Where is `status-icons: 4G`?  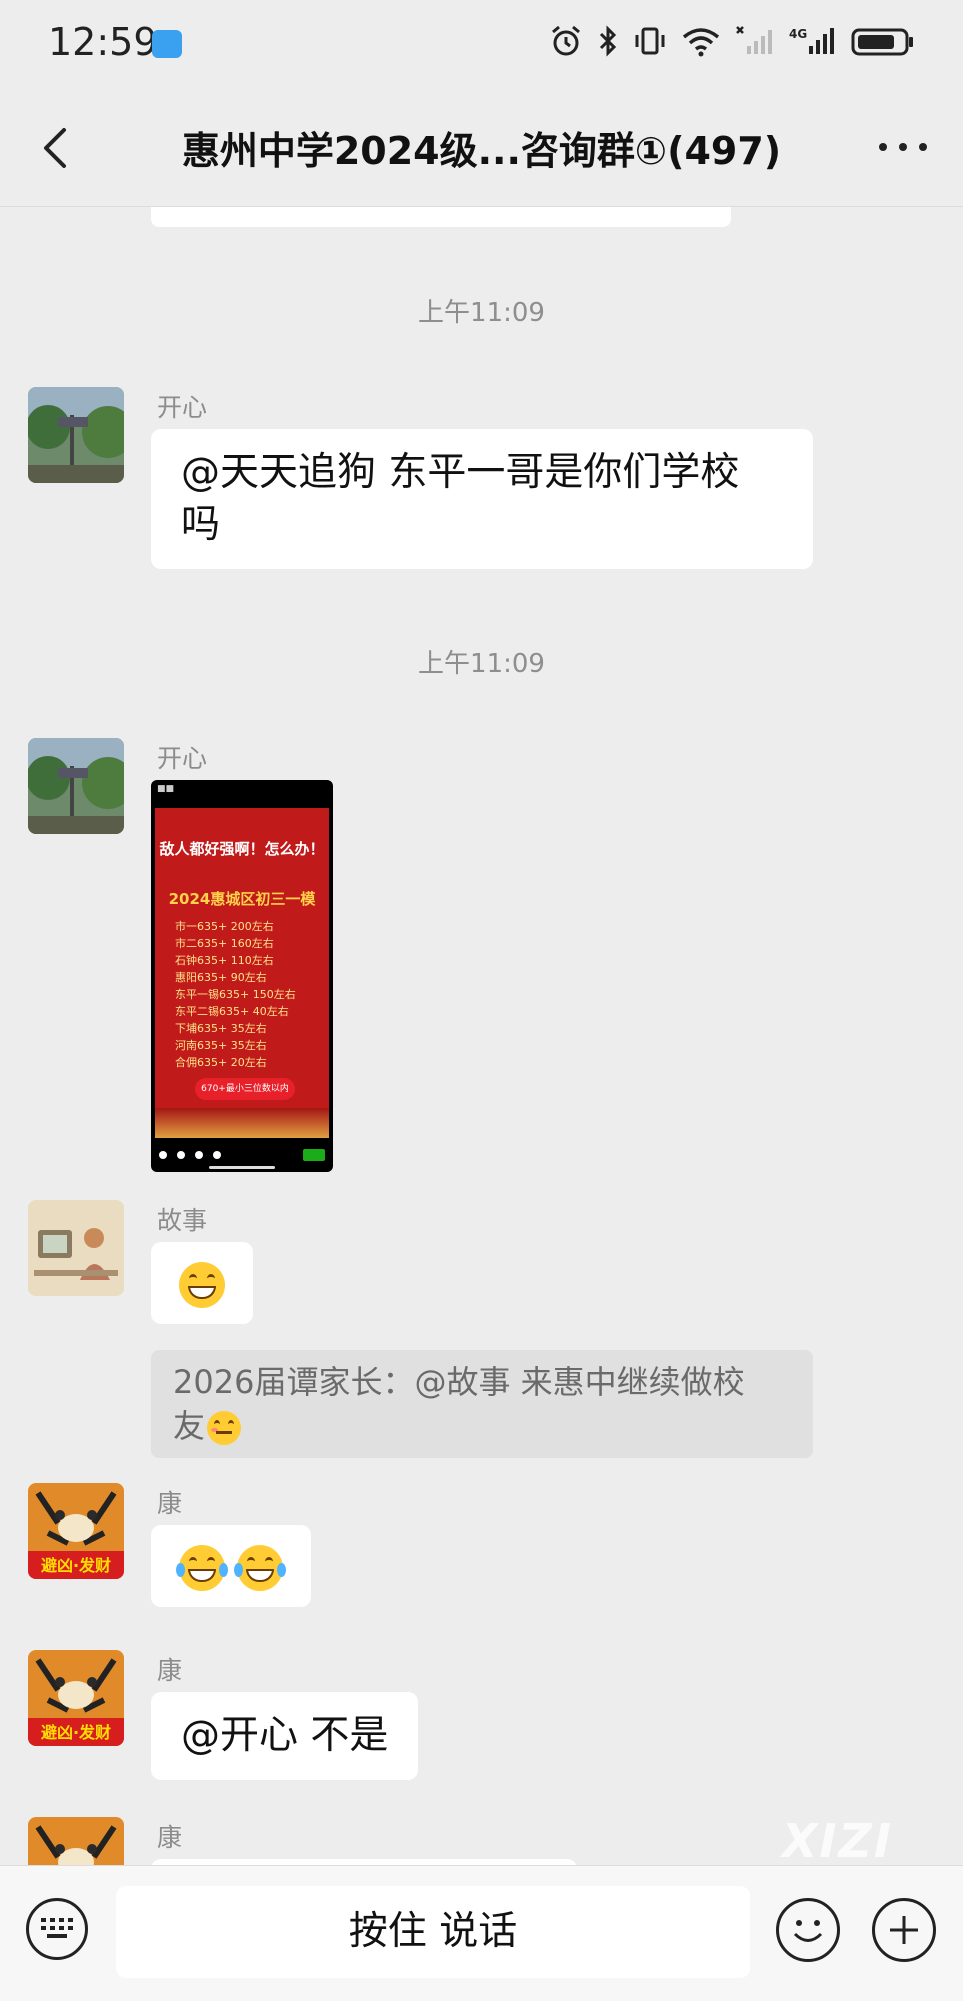
status-icons: 4G is located at coordinates (732, 41).